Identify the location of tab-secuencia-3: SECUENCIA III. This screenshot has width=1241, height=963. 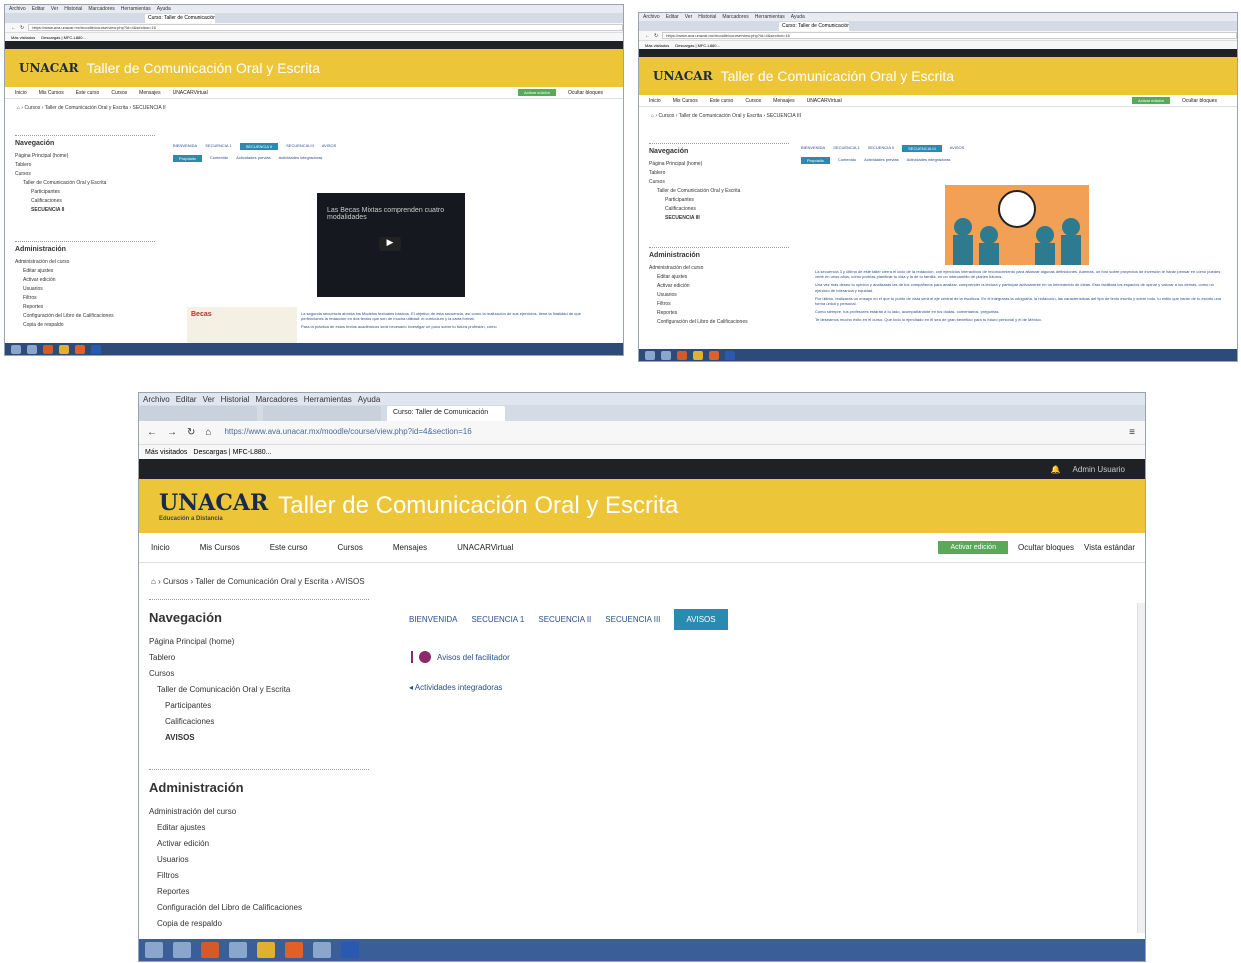
(922, 148).